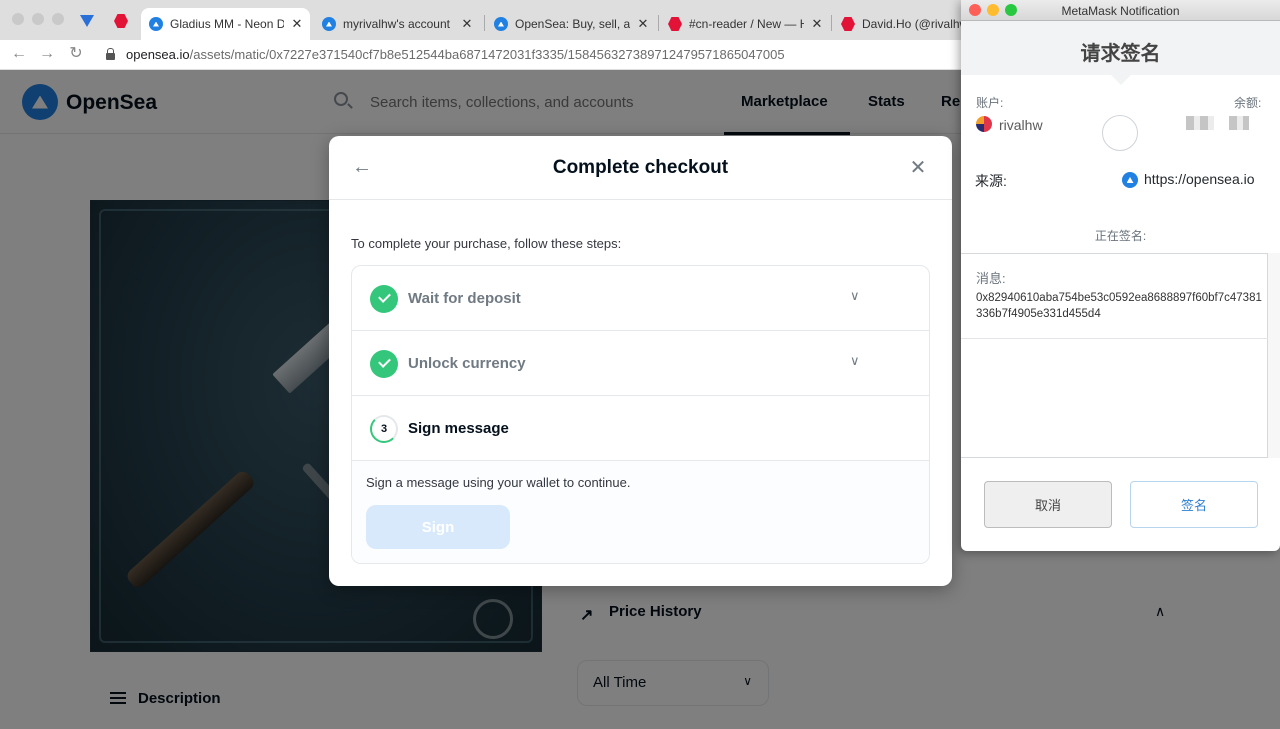 This screenshot has height=729, width=1280. I want to click on tab-title: Gladius MM - Neon Di, so click(227, 24).